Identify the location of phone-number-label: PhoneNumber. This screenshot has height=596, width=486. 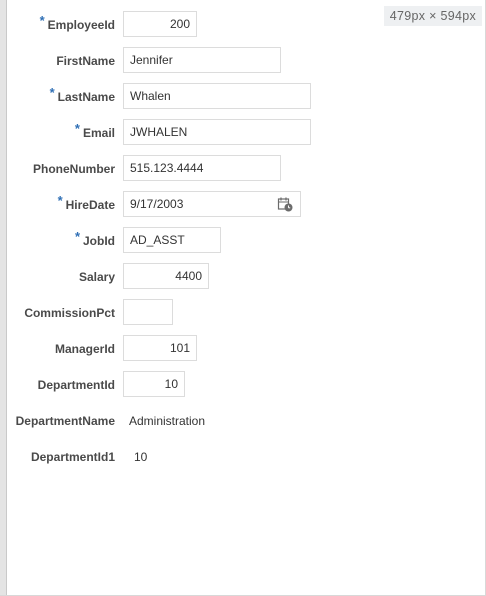
(73, 169).